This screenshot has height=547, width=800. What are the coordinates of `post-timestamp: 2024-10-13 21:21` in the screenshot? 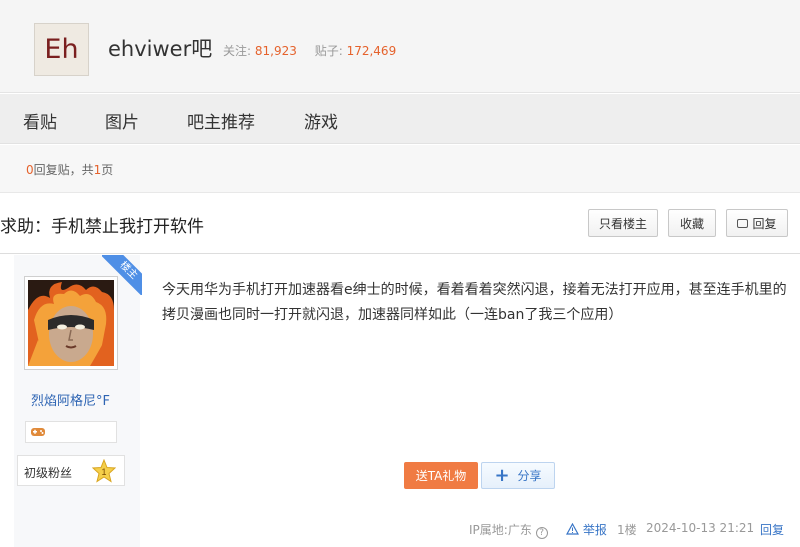 It's located at (700, 528).